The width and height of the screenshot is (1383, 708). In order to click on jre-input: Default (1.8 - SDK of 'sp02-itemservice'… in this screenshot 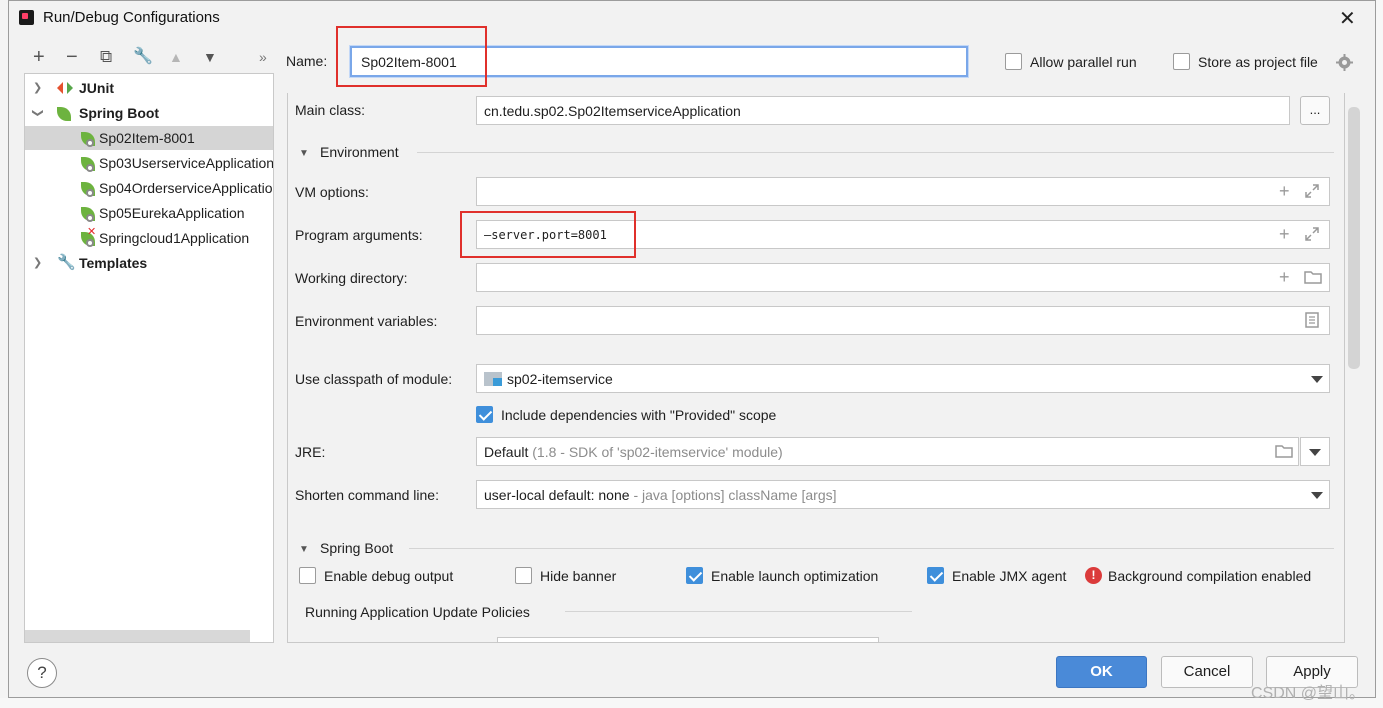, I will do `click(887, 451)`.